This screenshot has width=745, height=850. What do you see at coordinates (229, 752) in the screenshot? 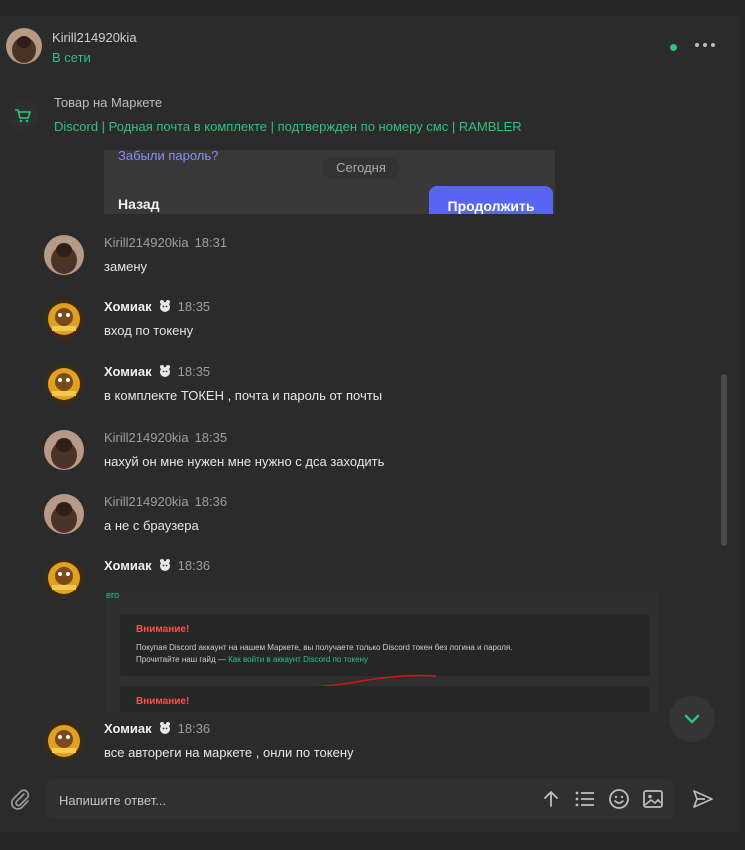
I see `message-text: все автореги на маркете , онли по токену` at bounding box center [229, 752].